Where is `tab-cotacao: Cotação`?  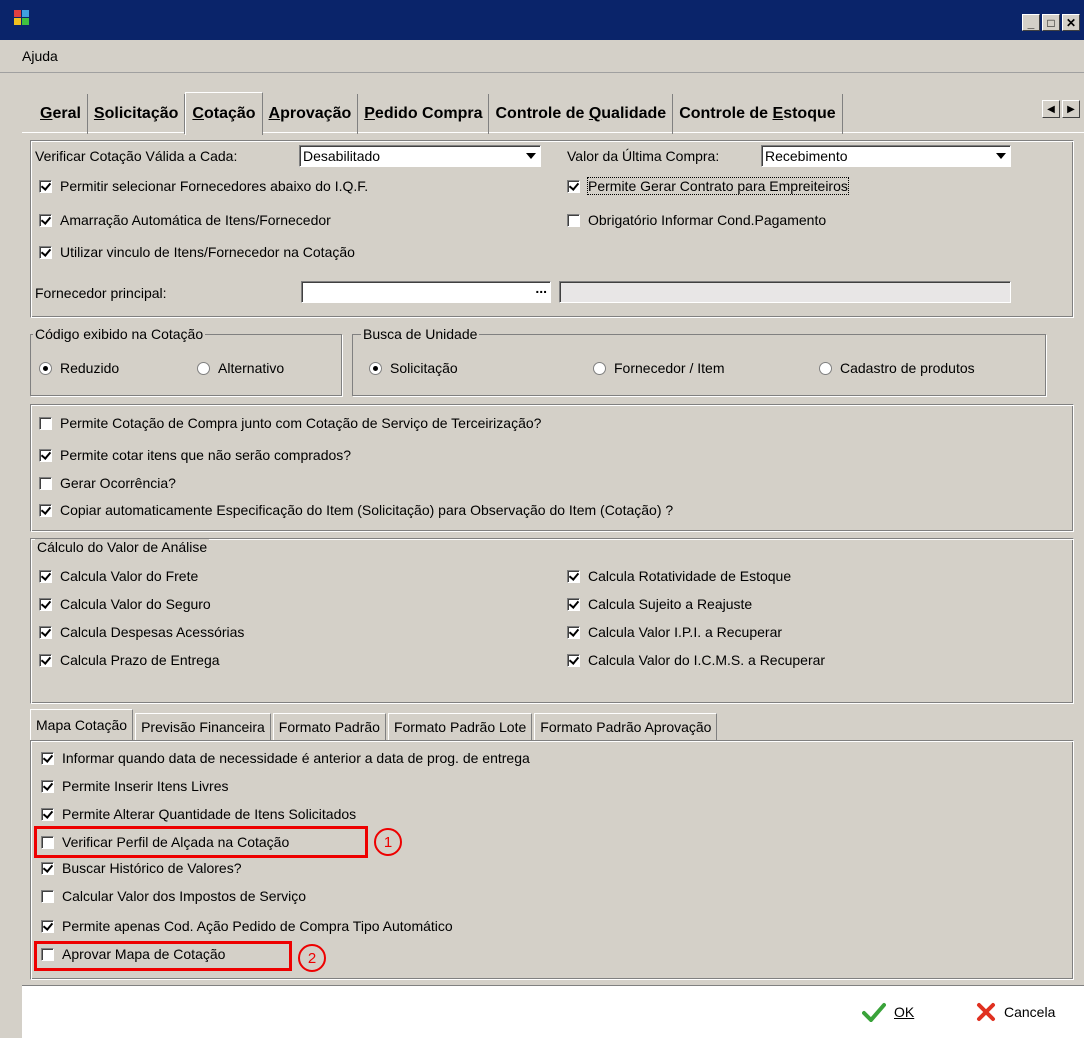 tab-cotacao: Cotação is located at coordinates (224, 113).